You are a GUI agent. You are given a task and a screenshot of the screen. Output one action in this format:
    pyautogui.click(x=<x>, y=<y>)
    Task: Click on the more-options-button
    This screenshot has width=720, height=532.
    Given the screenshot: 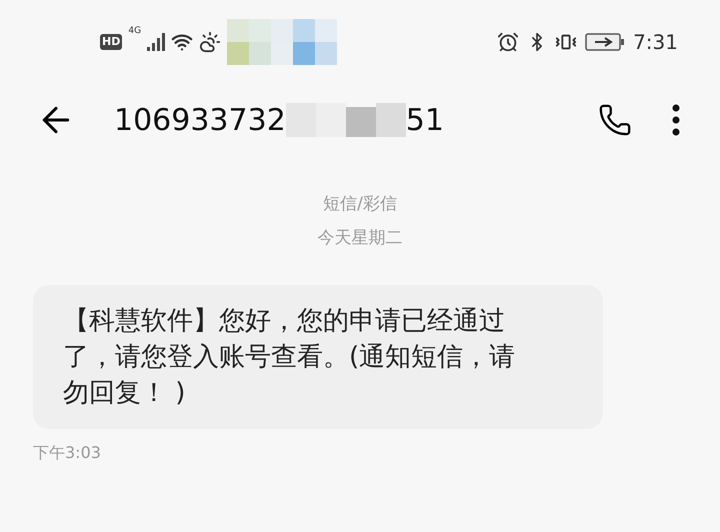 What is the action you would take?
    pyautogui.click(x=676, y=120)
    